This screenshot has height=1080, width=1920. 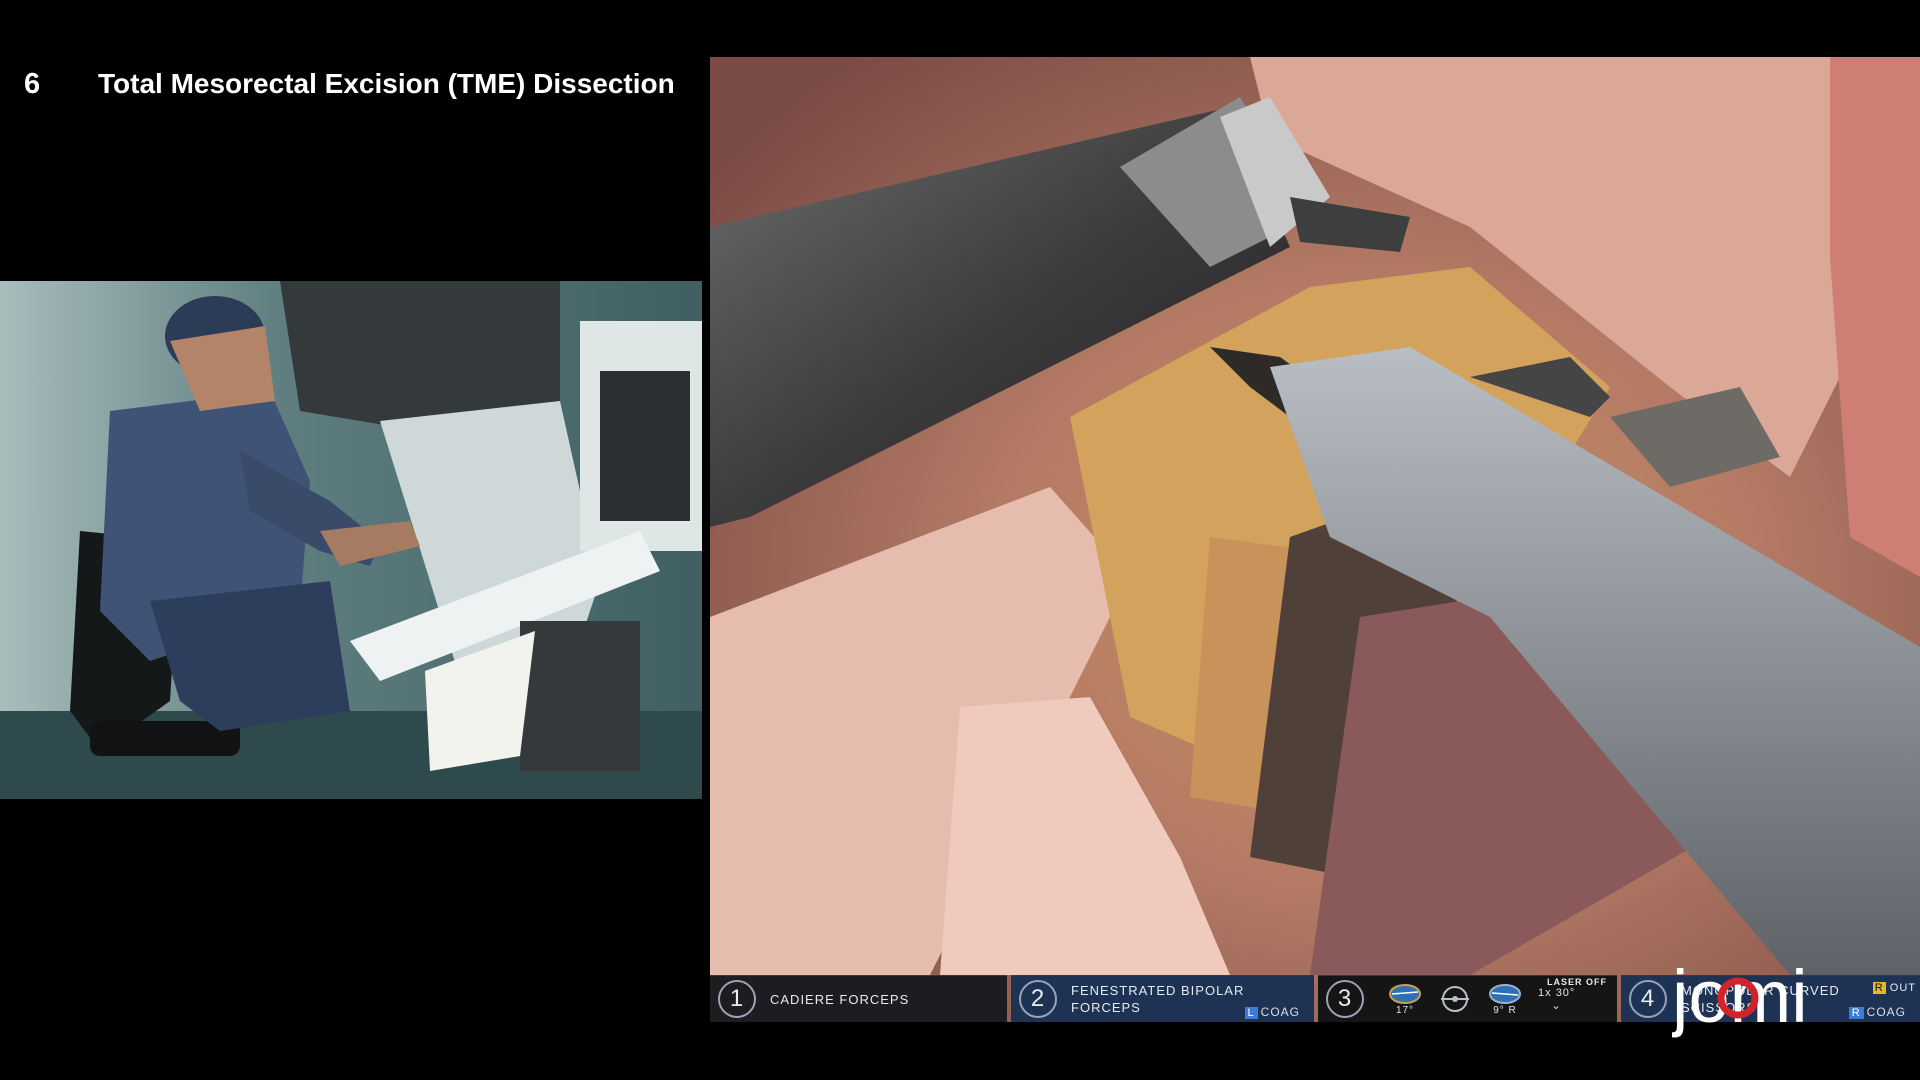 What do you see at coordinates (1902, 988) in the screenshot?
I see `out-label: OUT` at bounding box center [1902, 988].